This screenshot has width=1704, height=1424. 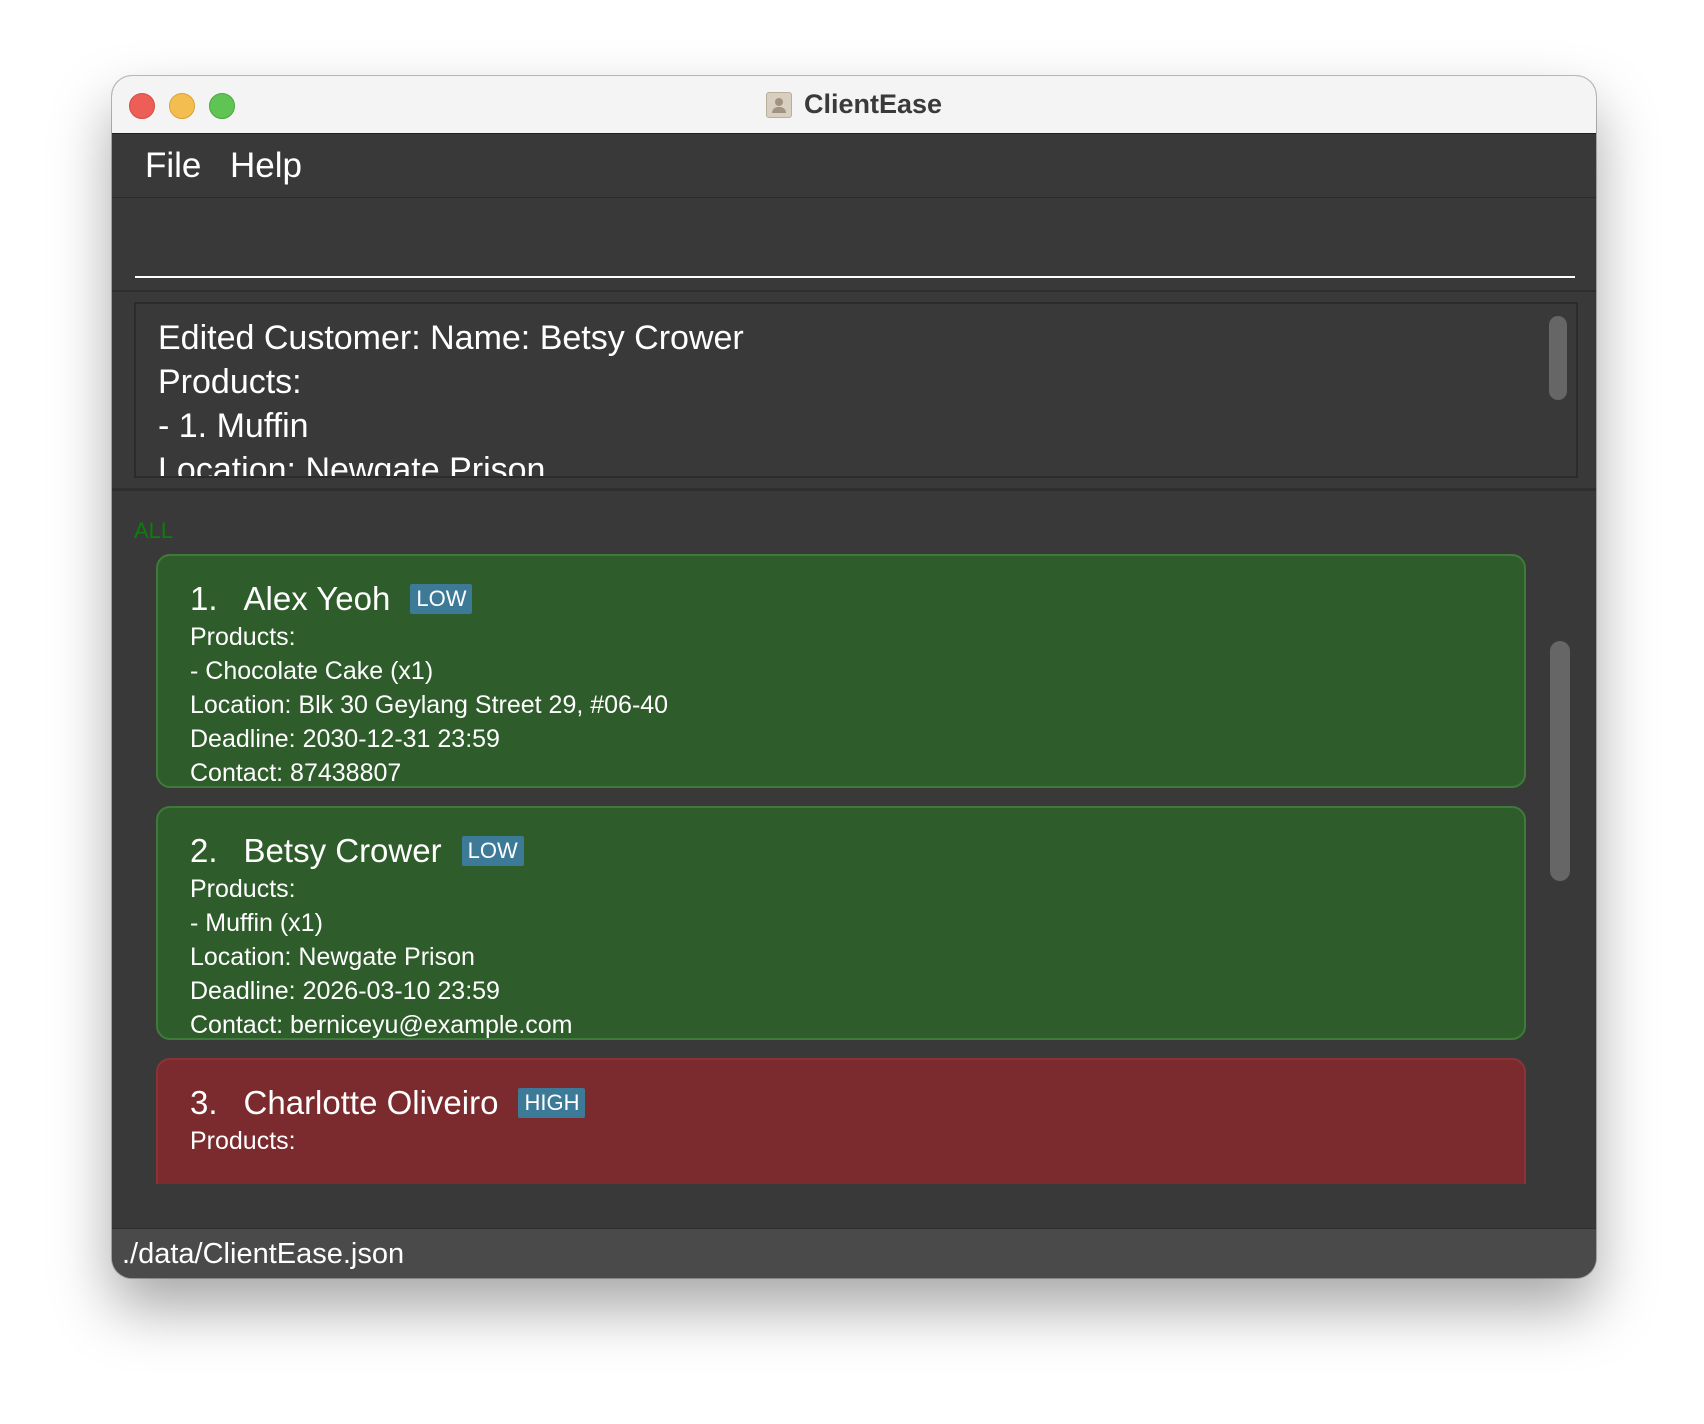 What do you see at coordinates (312, 671) in the screenshot?
I see `products-list: - Chocolate Cake (x1)` at bounding box center [312, 671].